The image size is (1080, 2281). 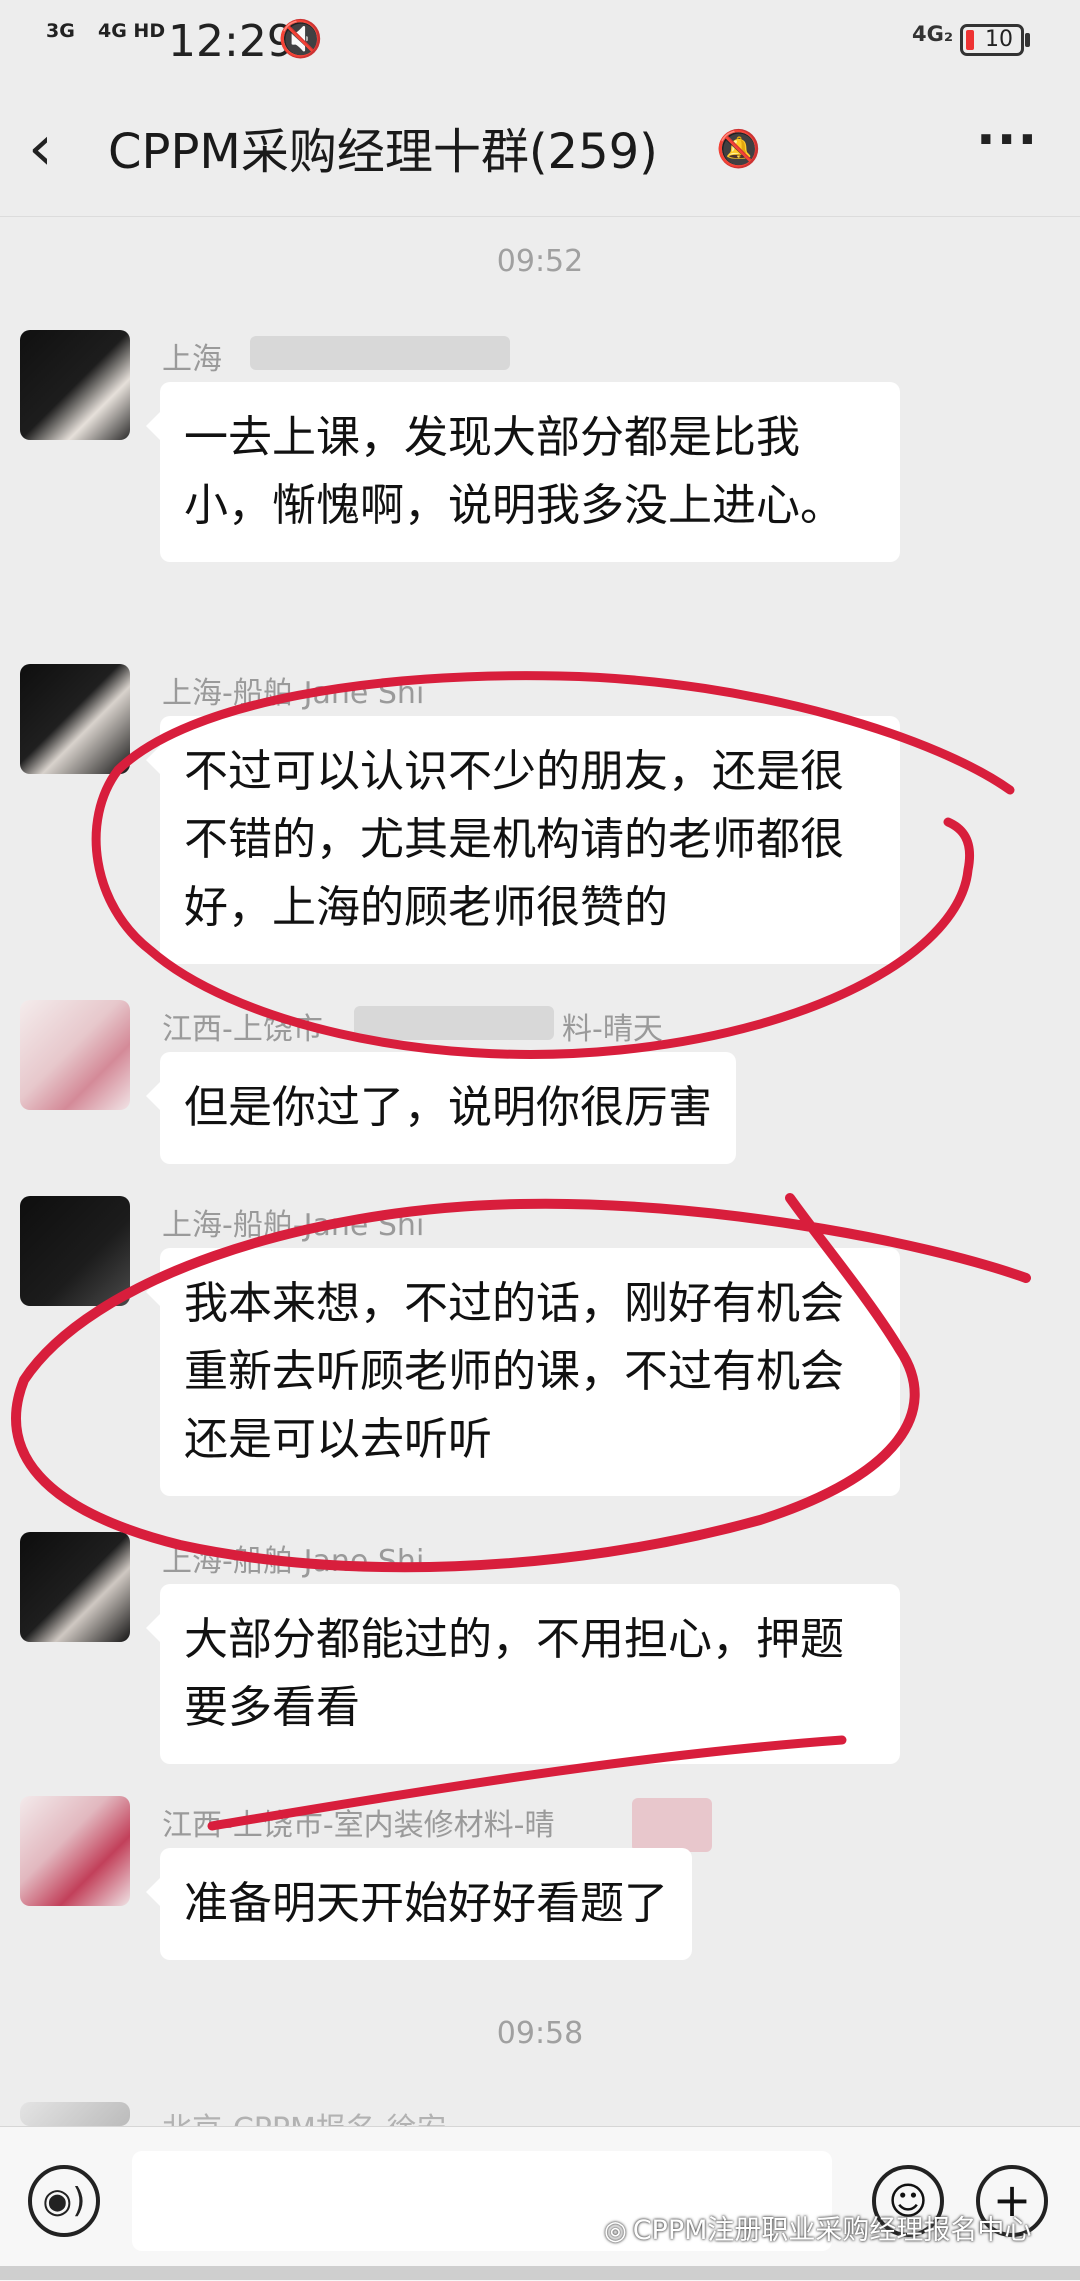 I want to click on timestamp: 09:58, so click(x=540, y=2033).